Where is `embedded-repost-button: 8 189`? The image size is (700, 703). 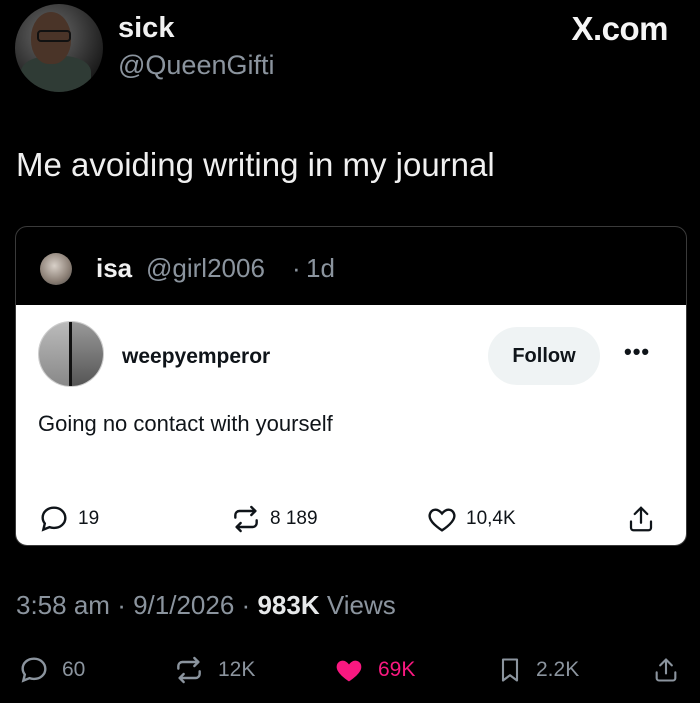
embedded-repost-button: 8 189 is located at coordinates (274, 519).